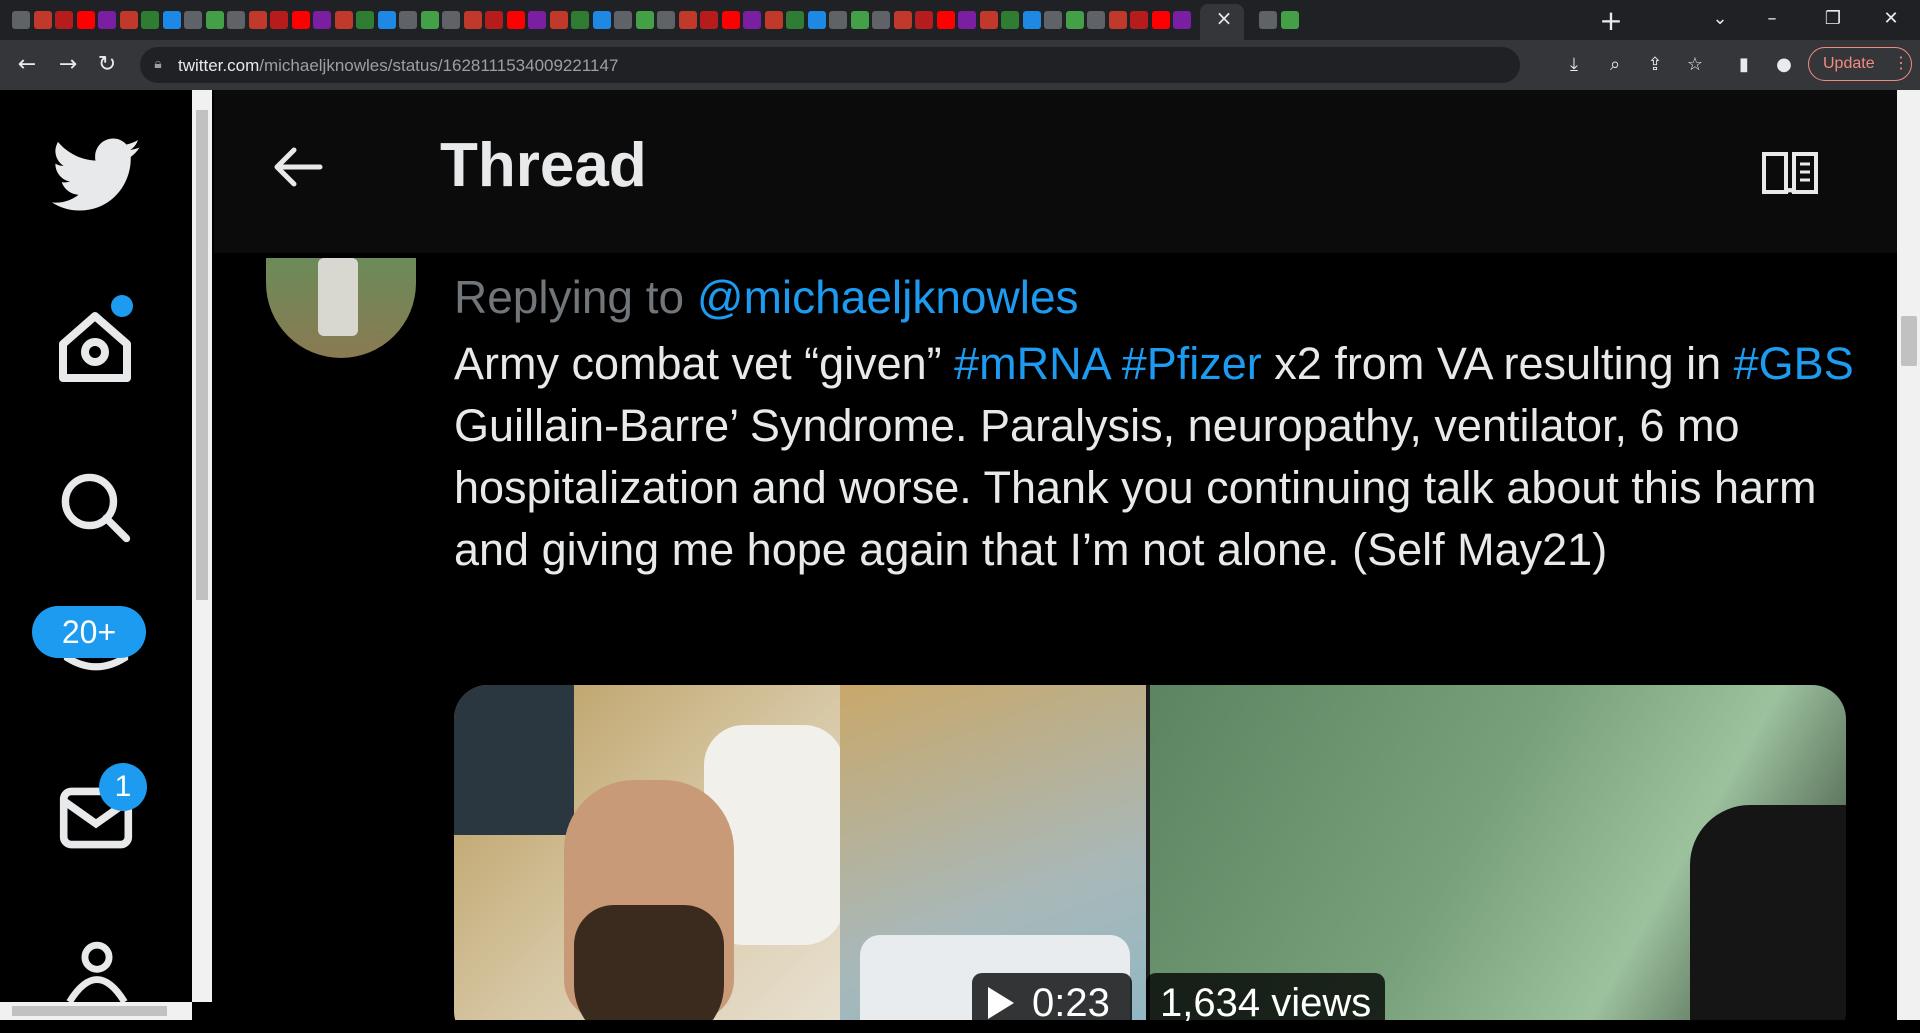 This screenshot has width=1920, height=1033. Describe the element at coordinates (1909, 341) in the screenshot. I see `page-scrollbar-thumb` at that location.